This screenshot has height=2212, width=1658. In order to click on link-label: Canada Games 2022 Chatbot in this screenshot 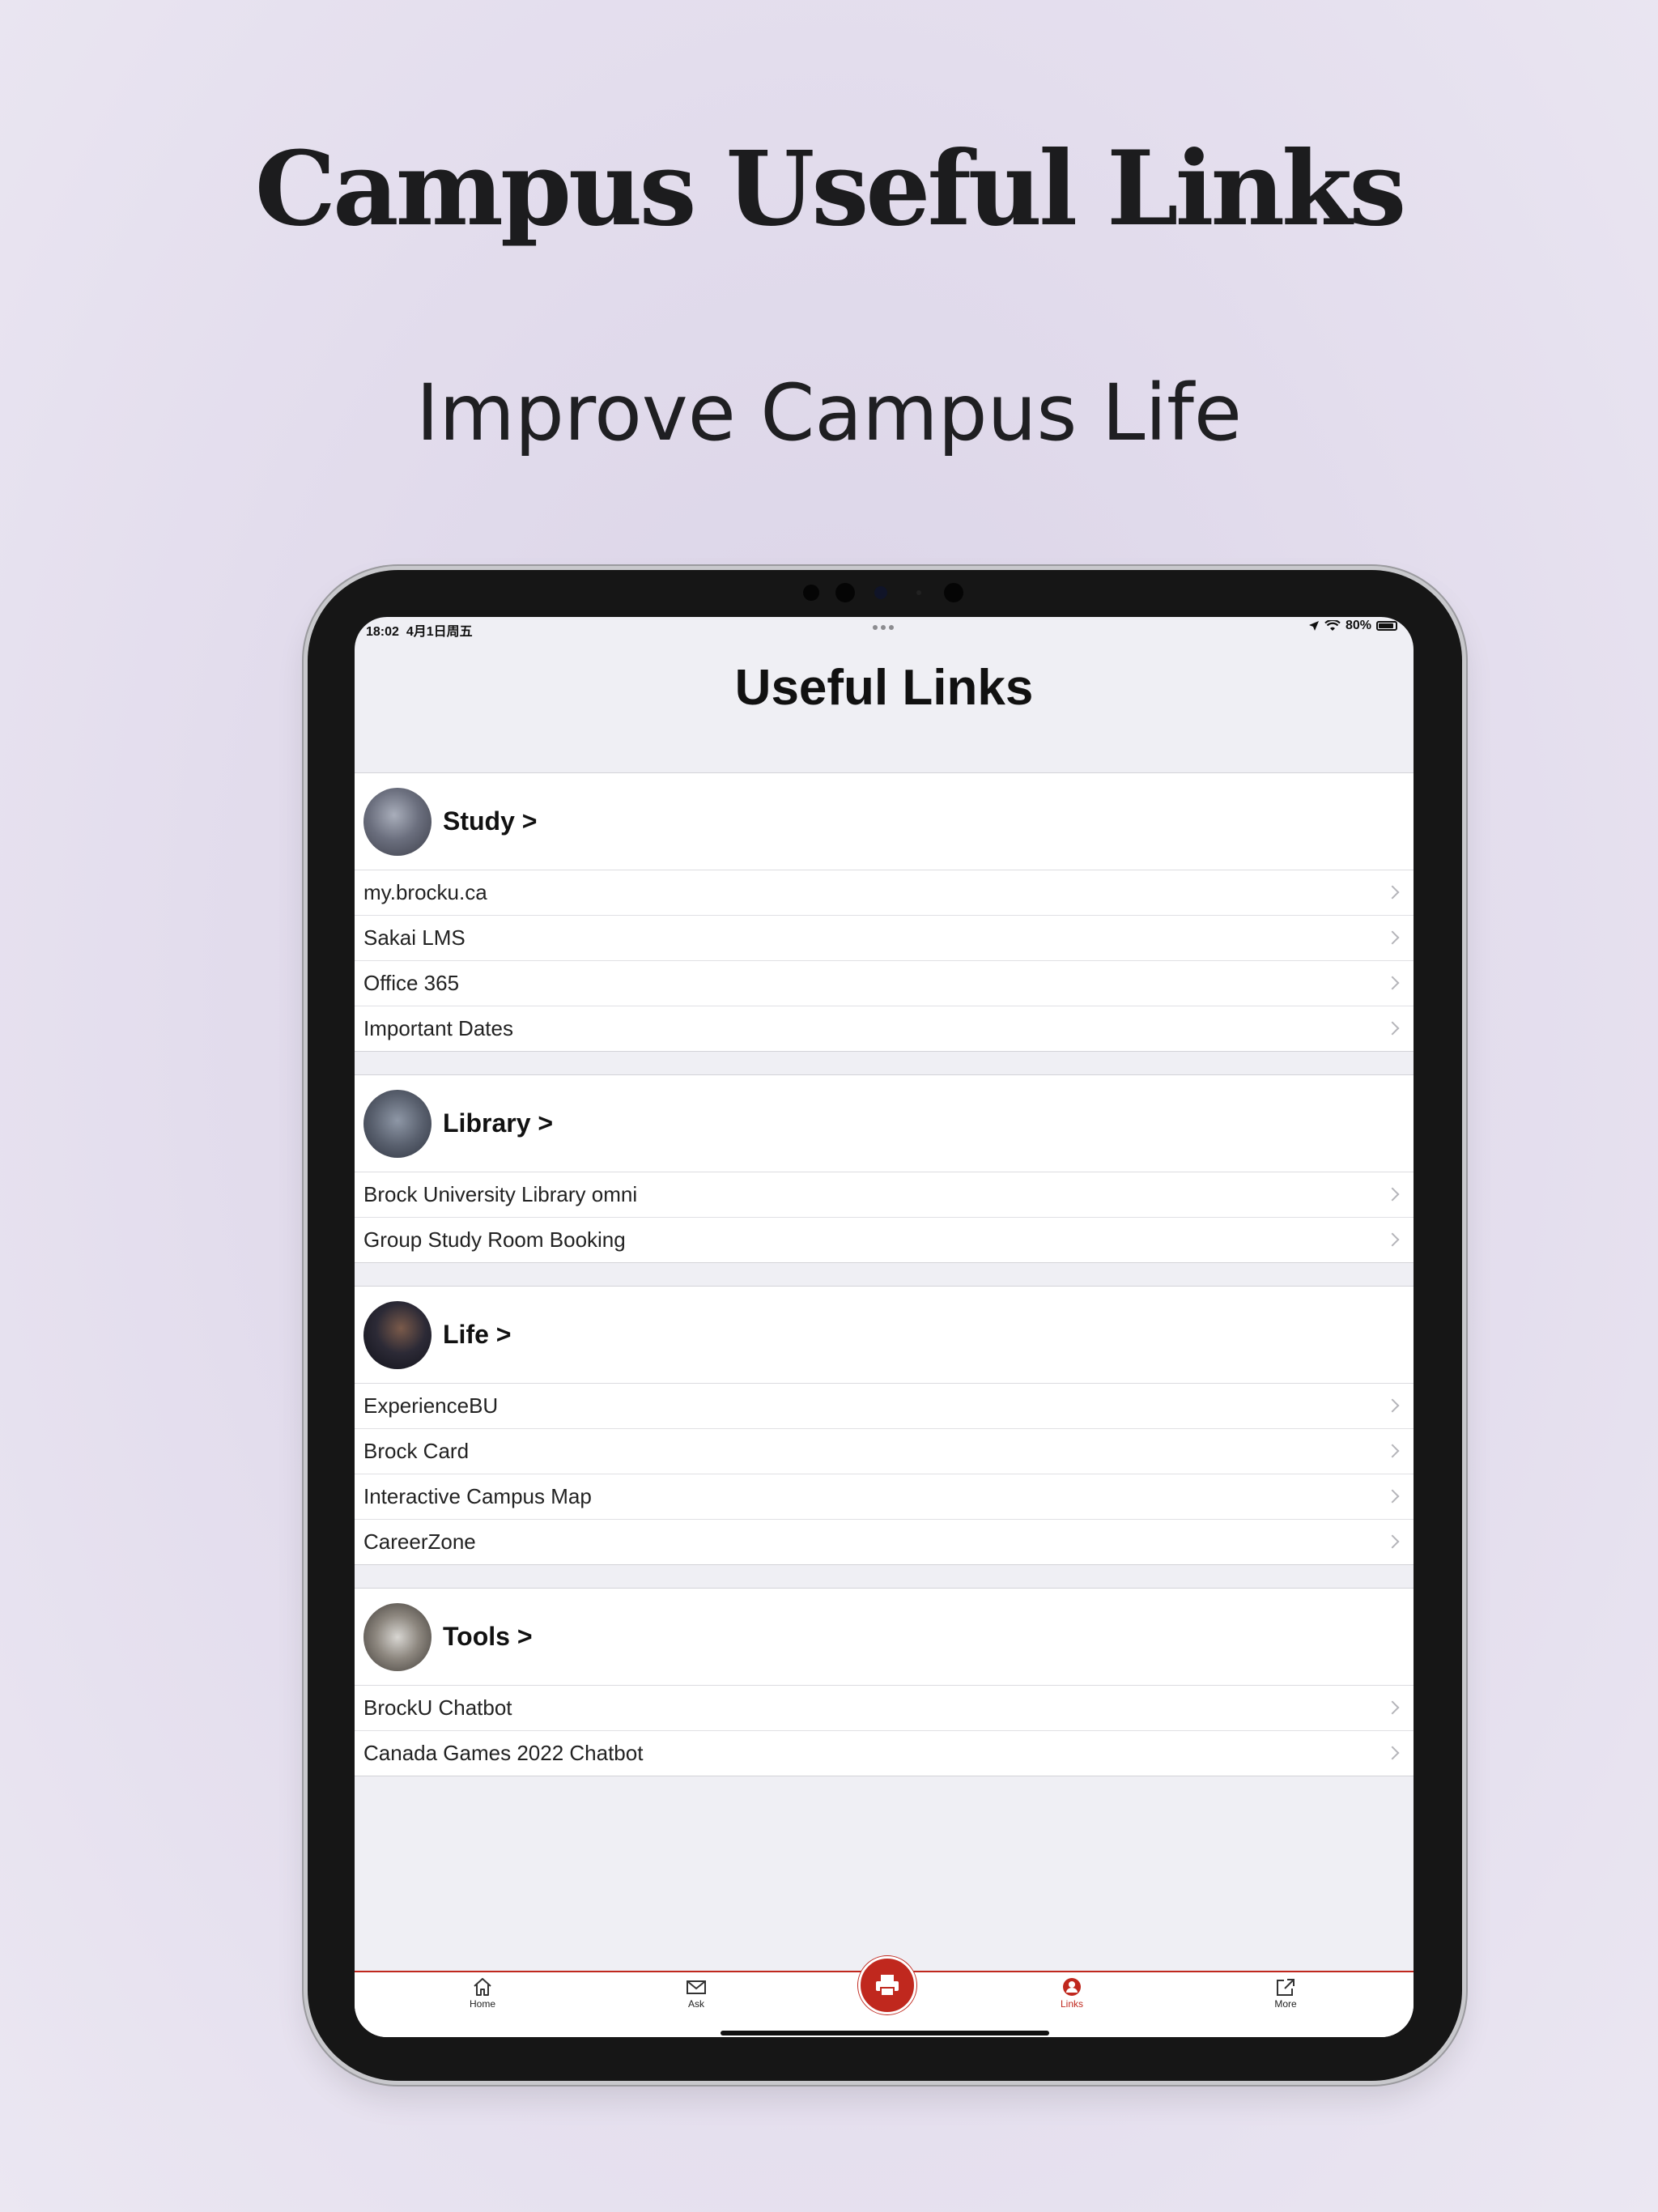, I will do `click(503, 1753)`.